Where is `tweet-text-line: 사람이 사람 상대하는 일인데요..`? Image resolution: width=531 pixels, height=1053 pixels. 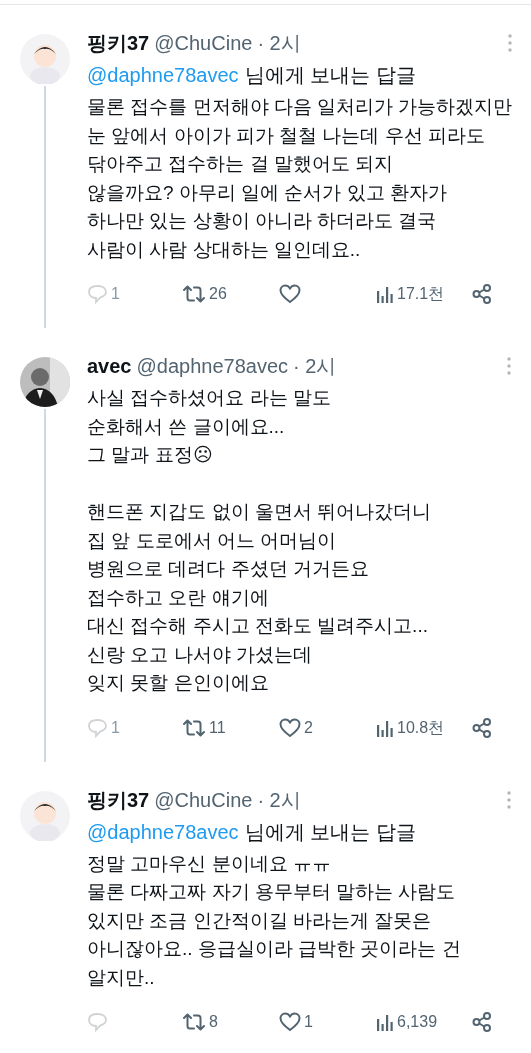 tweet-text-line: 사람이 사람 상대하는 일인데요.. is located at coordinates (224, 249).